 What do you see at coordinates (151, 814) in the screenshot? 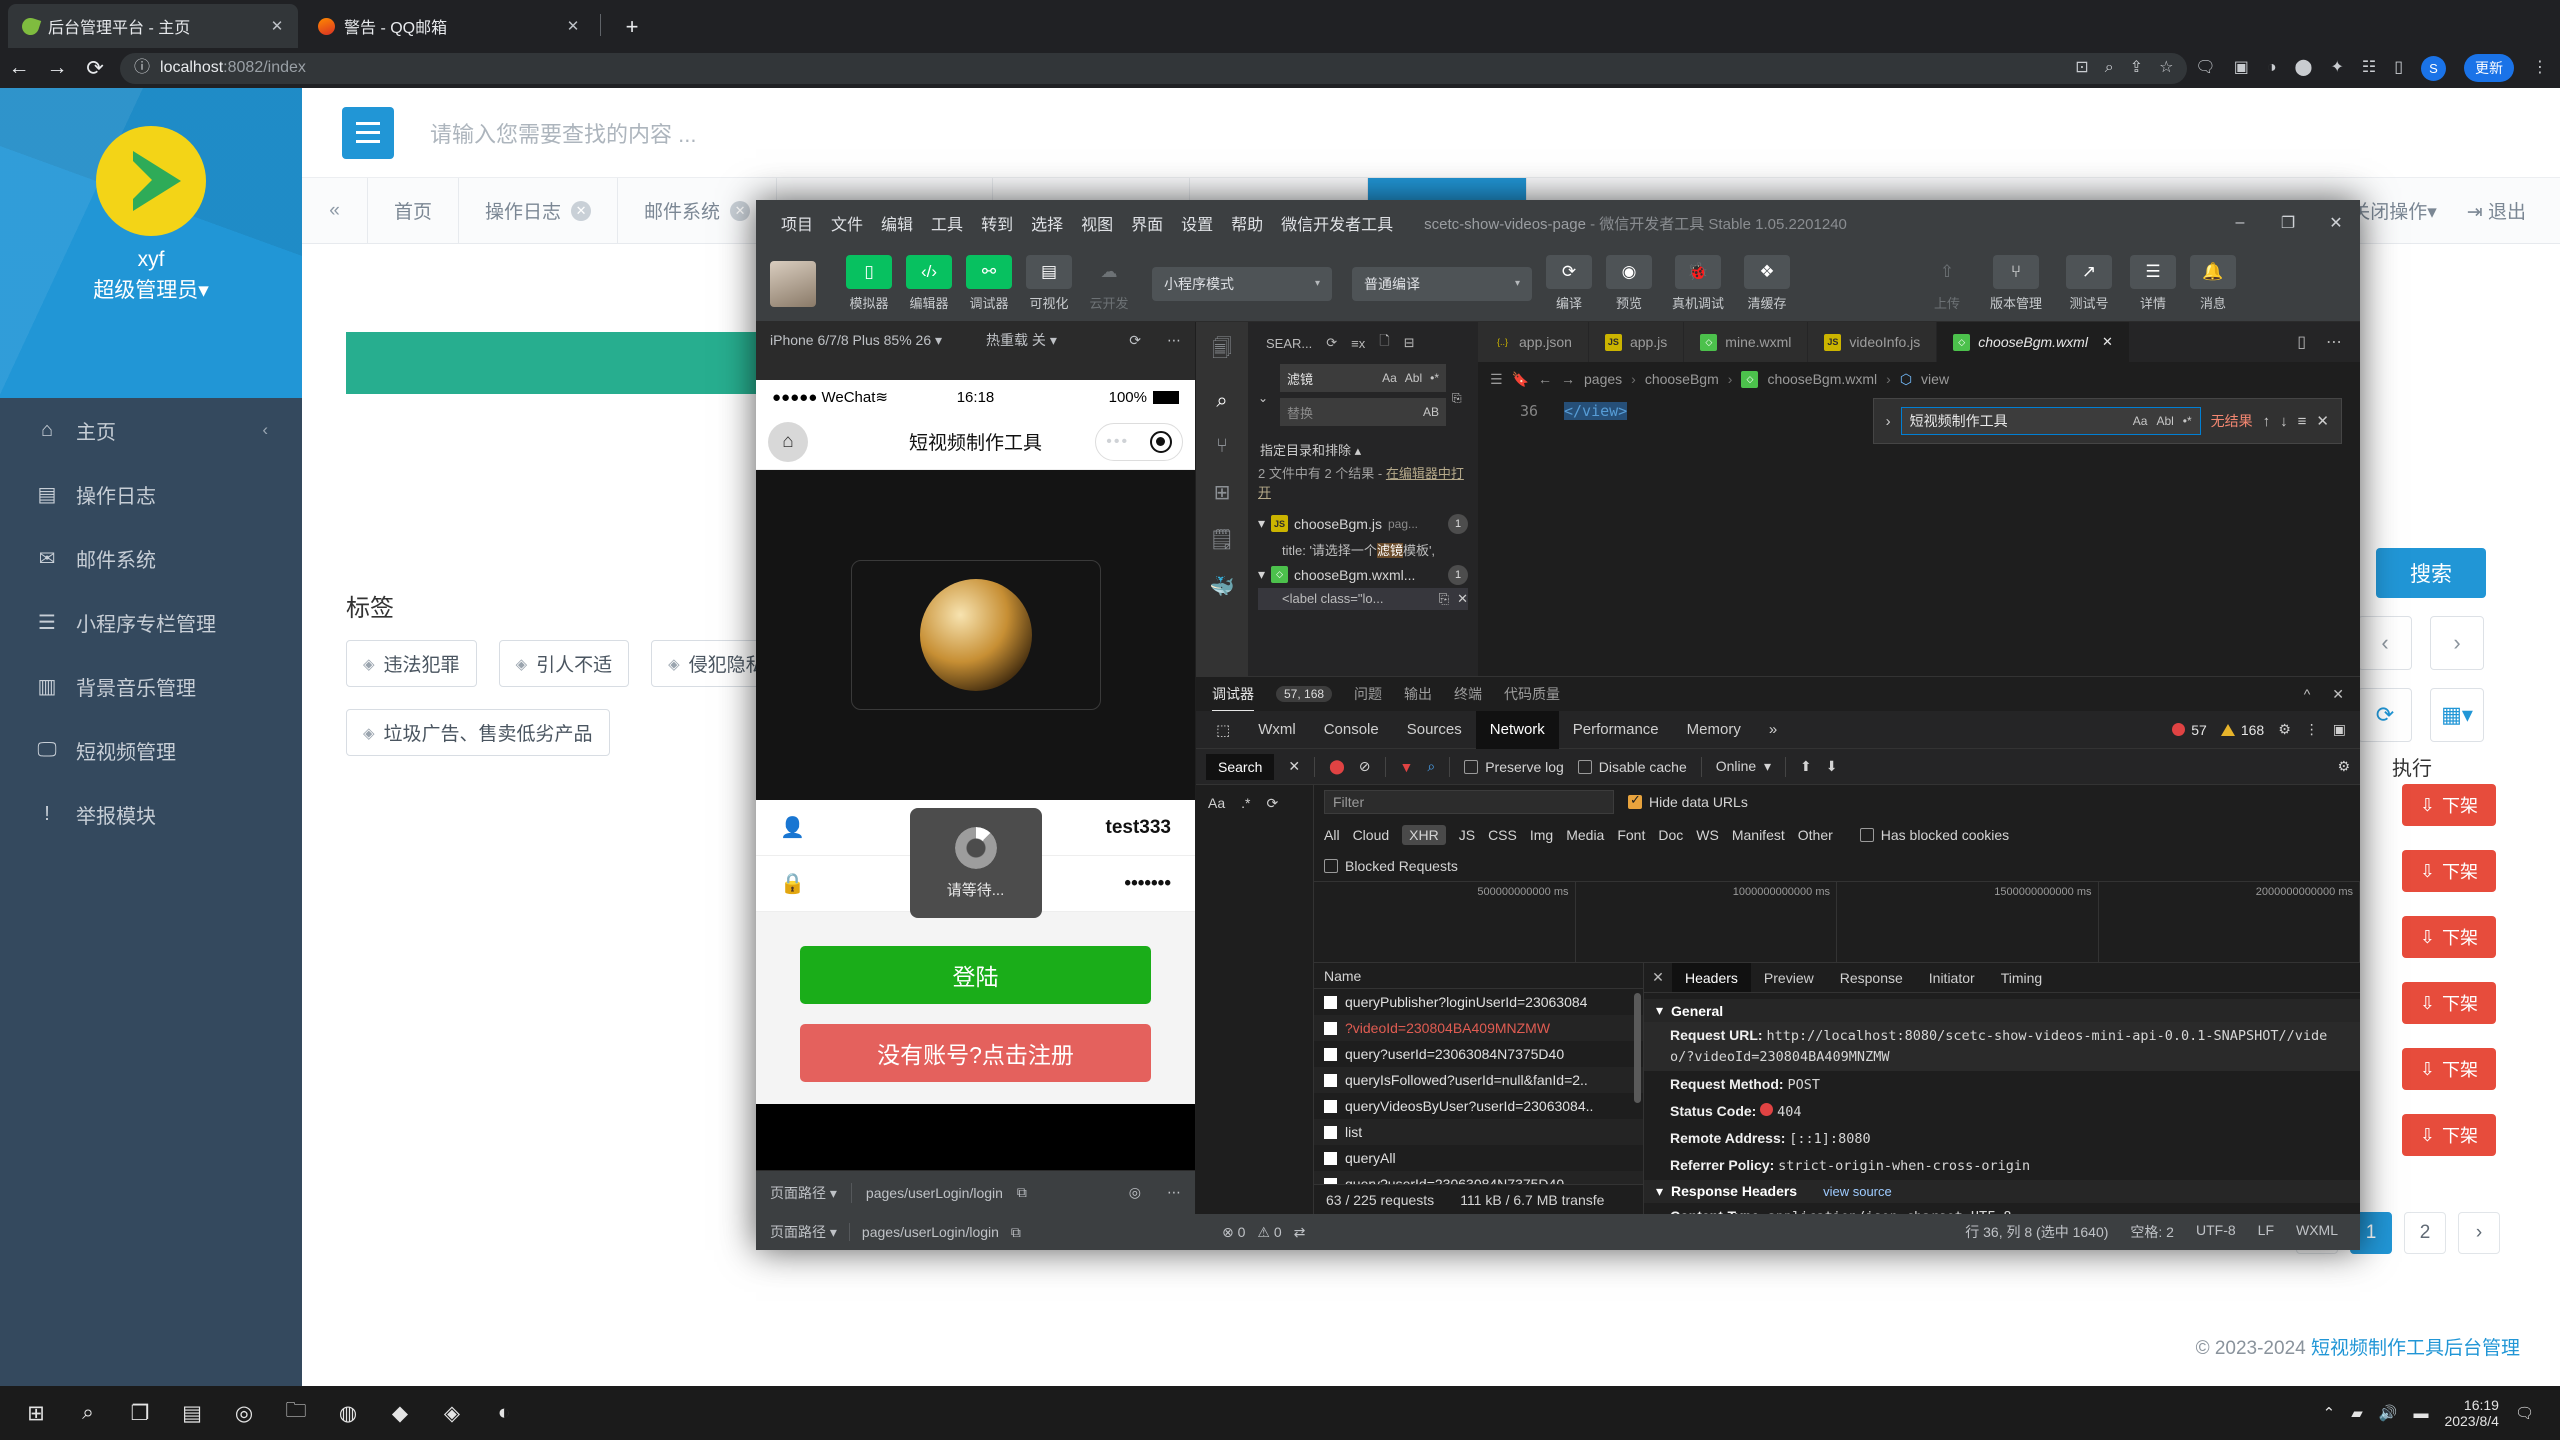
I see `sidebar-item-report: ! 举报模块` at bounding box center [151, 814].